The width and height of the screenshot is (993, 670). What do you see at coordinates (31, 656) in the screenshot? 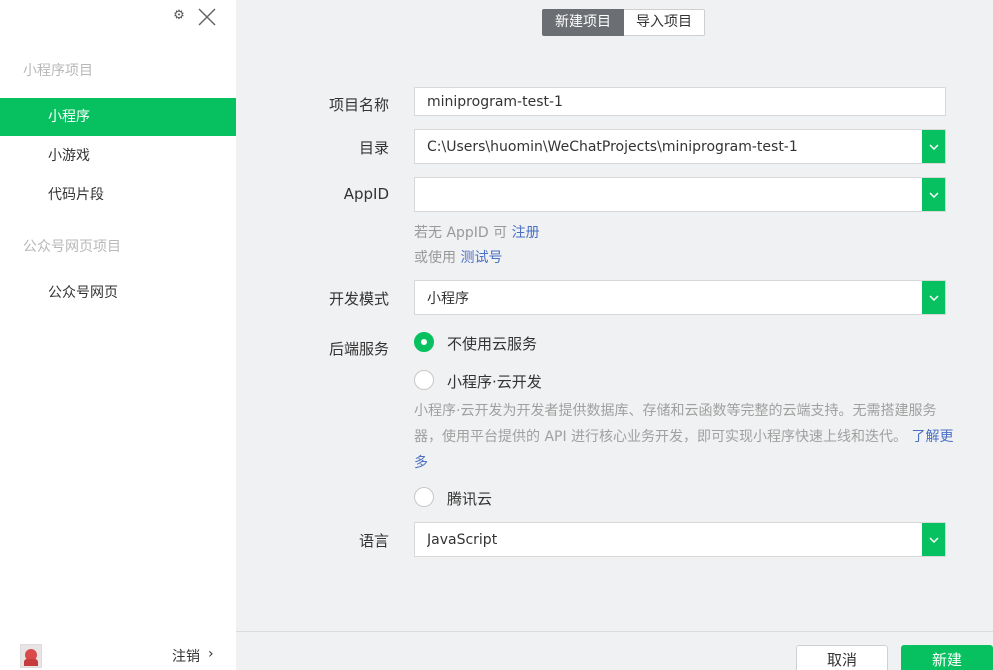
I see `avatar` at bounding box center [31, 656].